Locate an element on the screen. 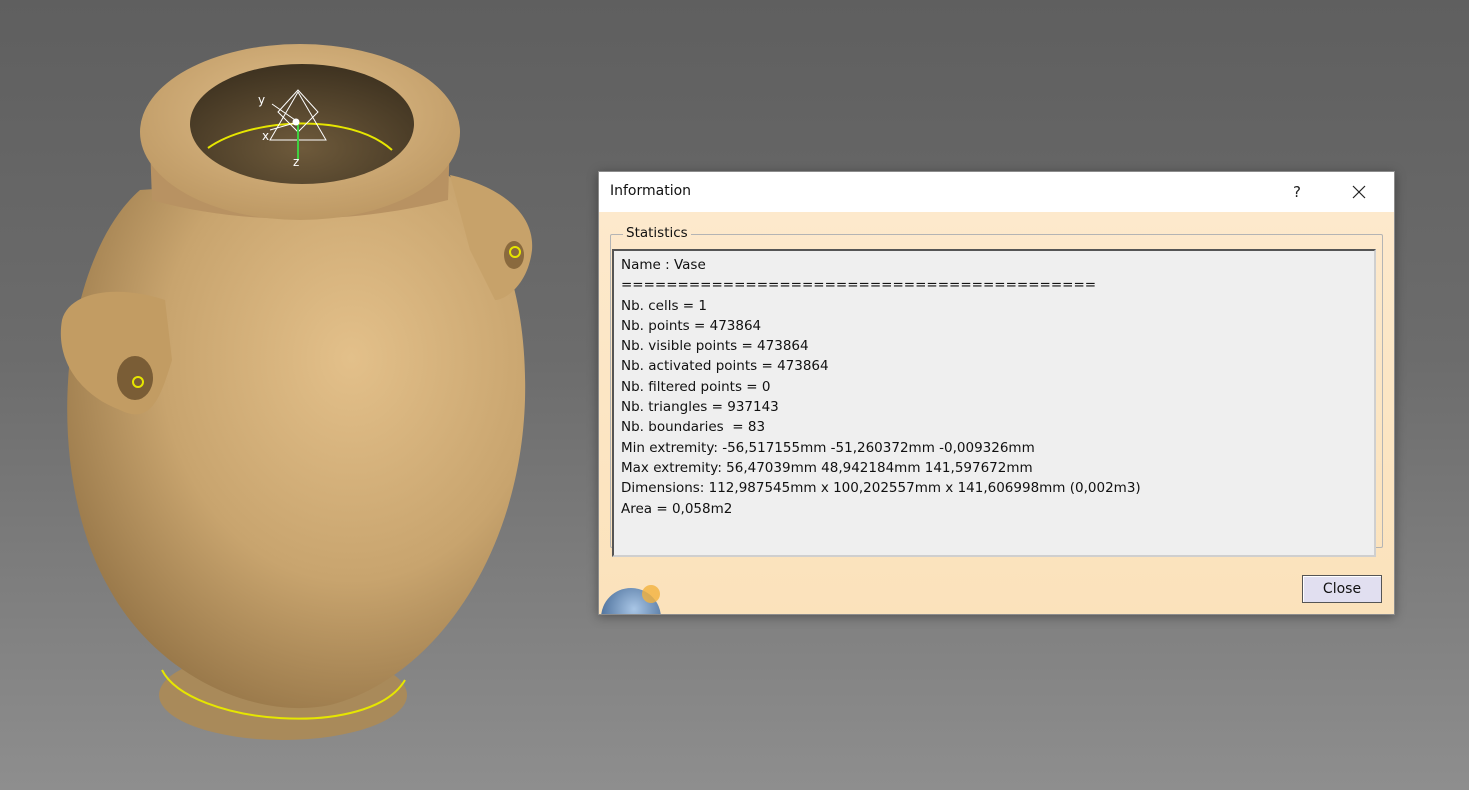 This screenshot has height=790, width=1469. stat-line: Nb. filtered points = 0 is located at coordinates (696, 386).